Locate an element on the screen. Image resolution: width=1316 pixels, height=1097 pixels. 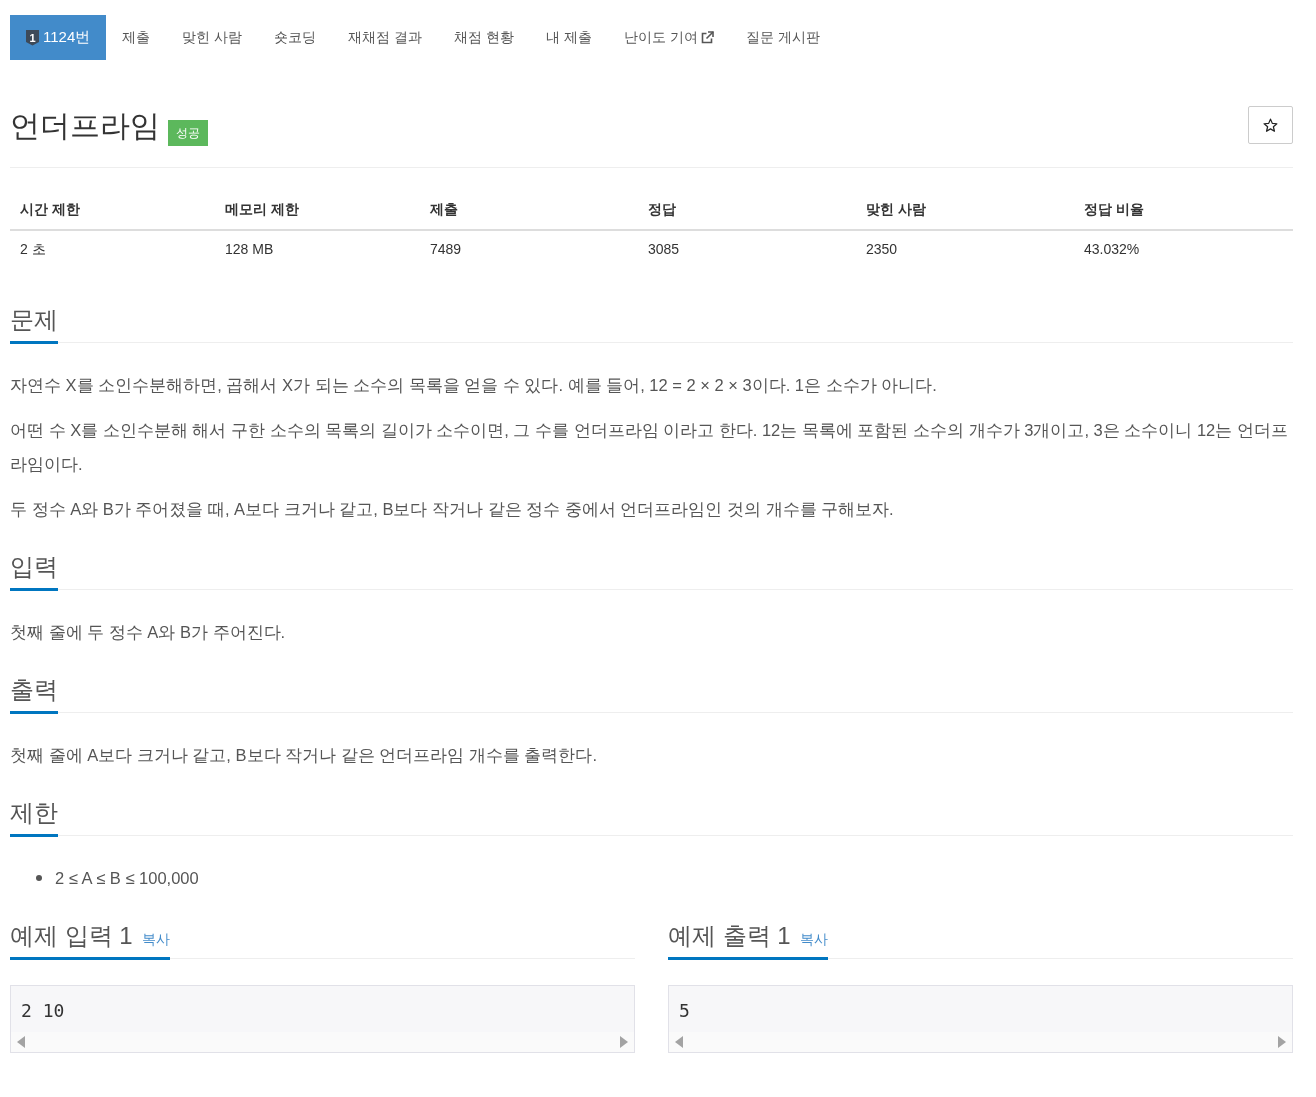
level-badge: 1 is located at coordinates (32, 37).